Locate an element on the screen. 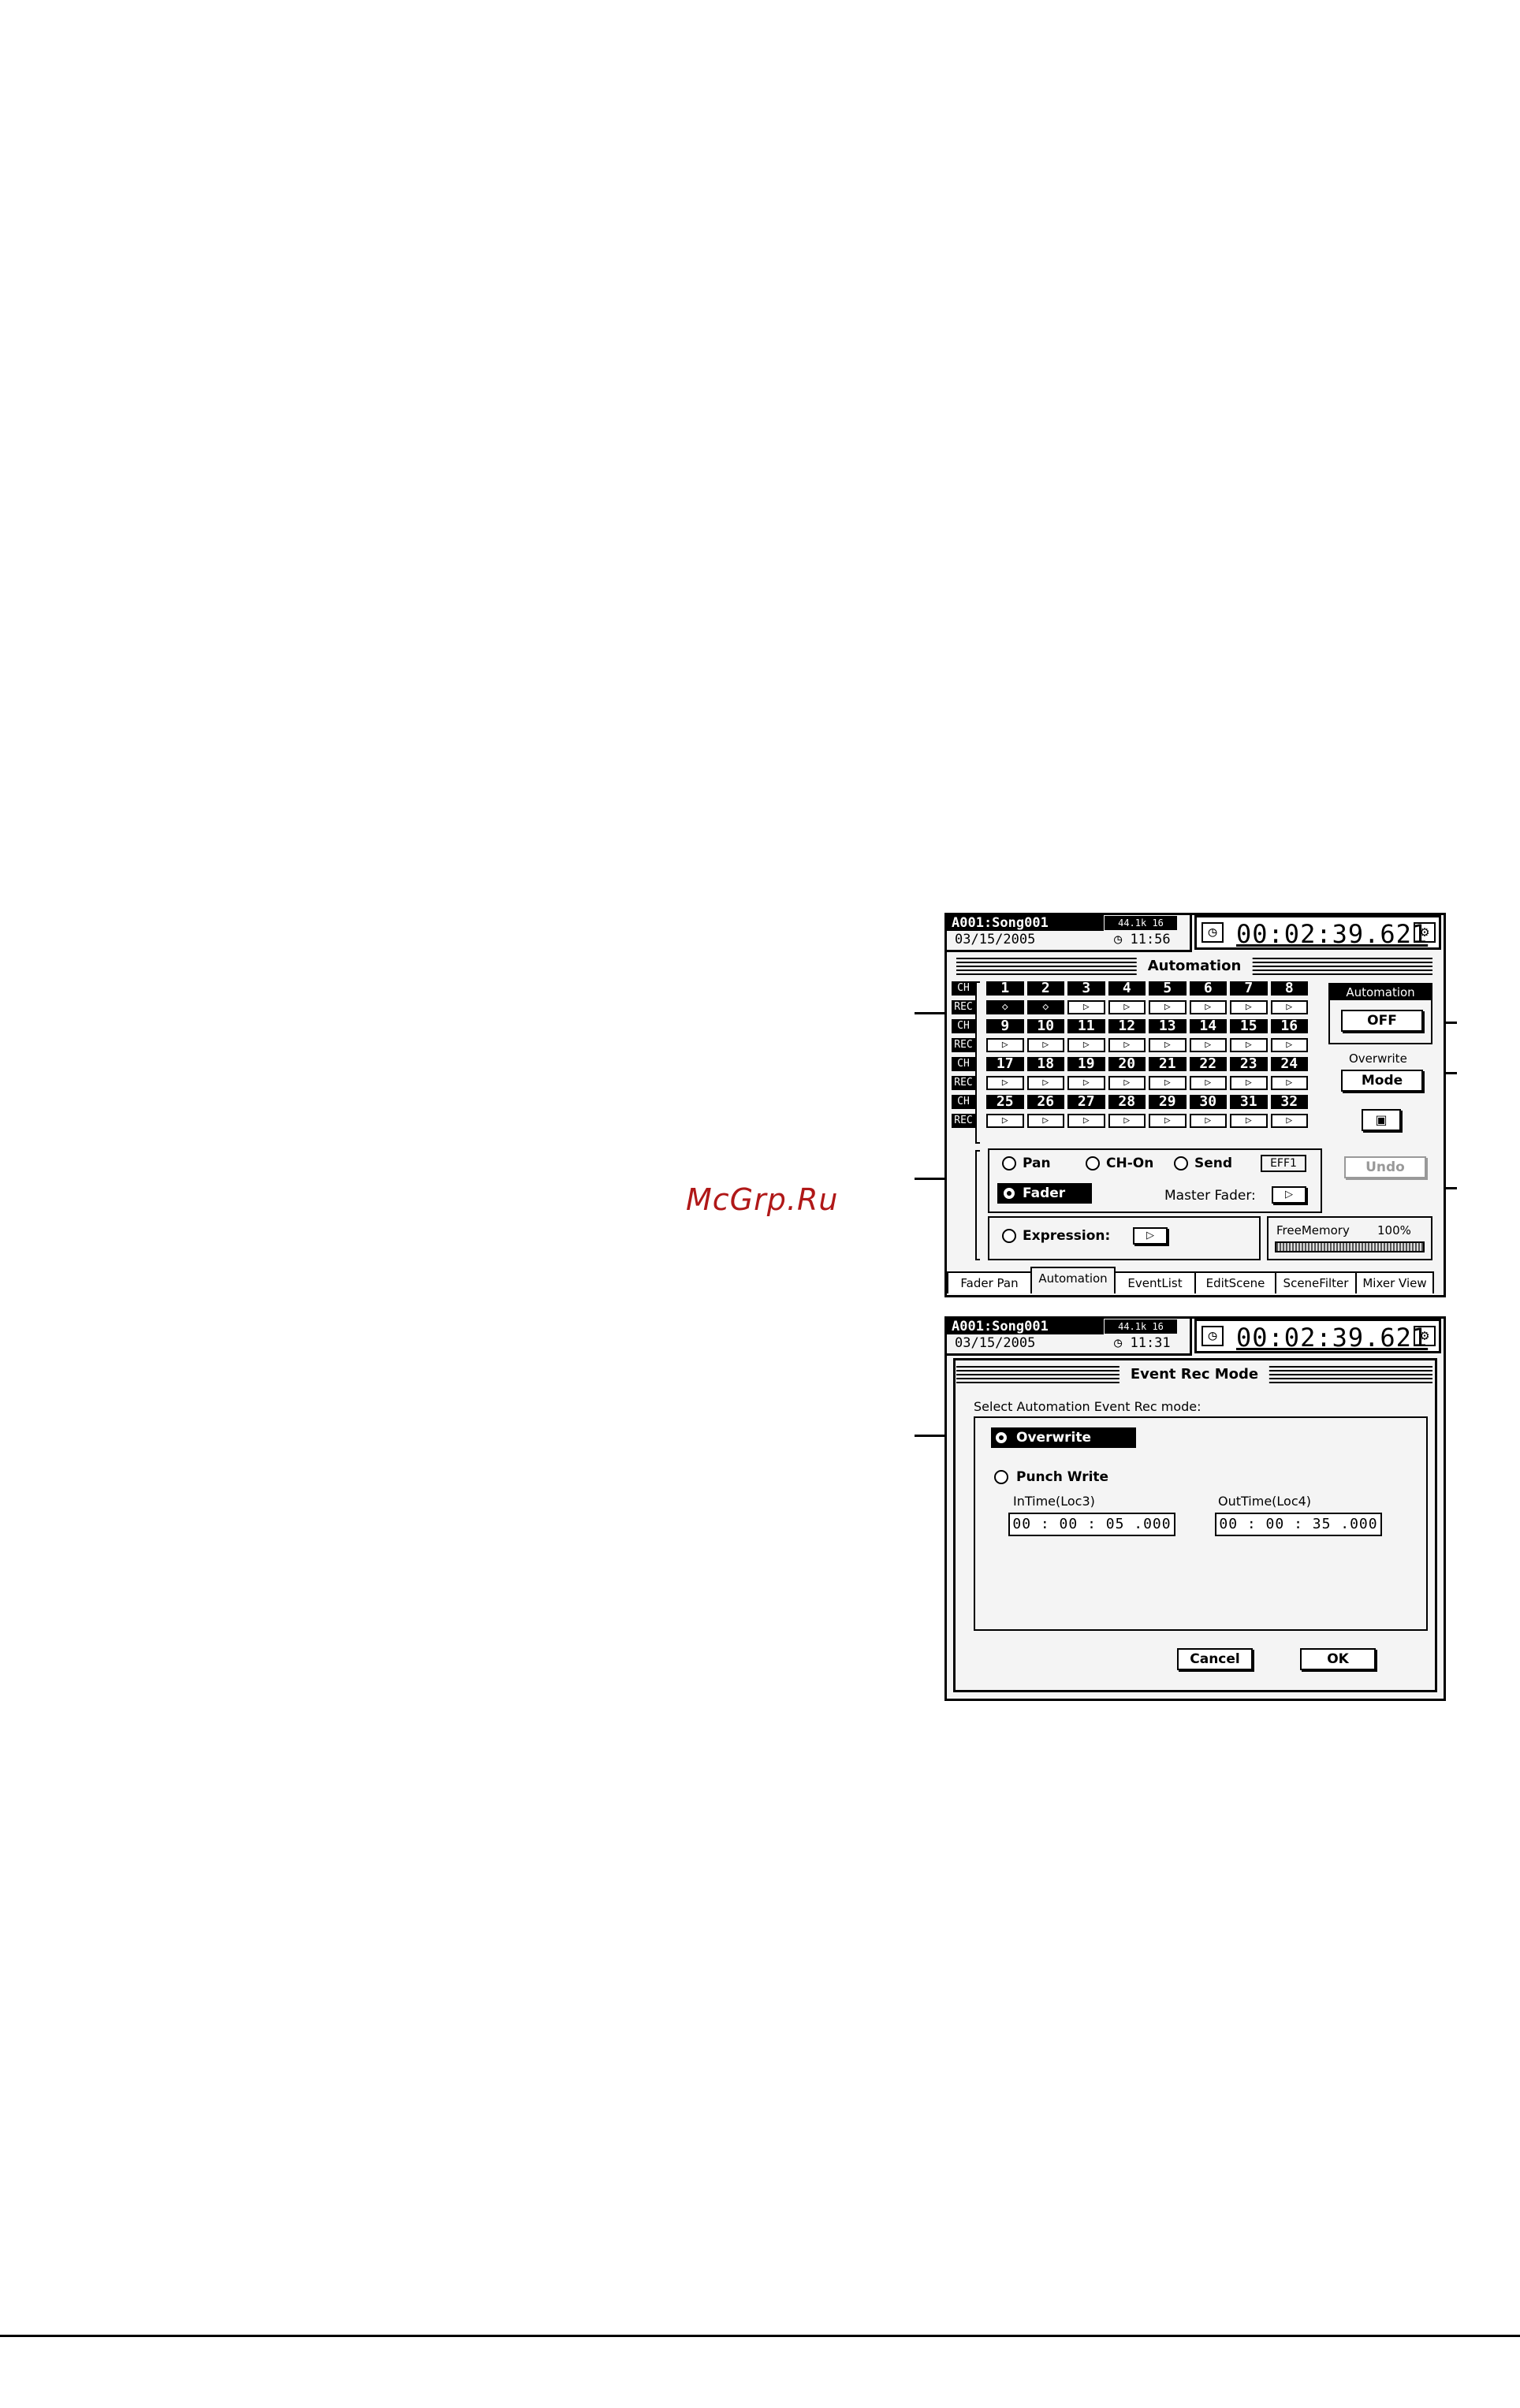  ok-button: OK is located at coordinates (1338, 1659).